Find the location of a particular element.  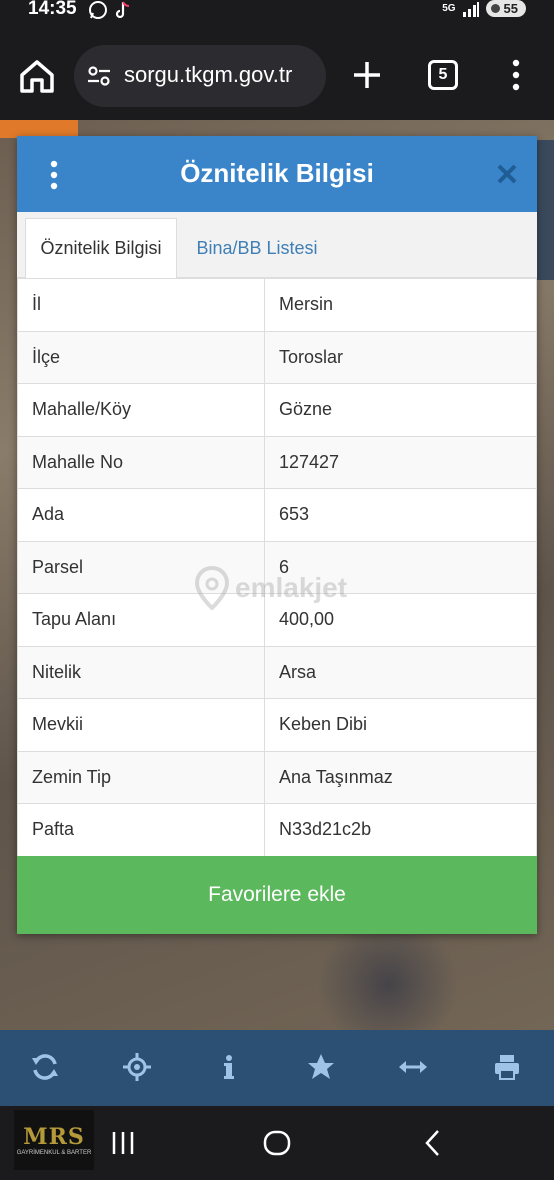

tab-count: 5 is located at coordinates (443, 74).